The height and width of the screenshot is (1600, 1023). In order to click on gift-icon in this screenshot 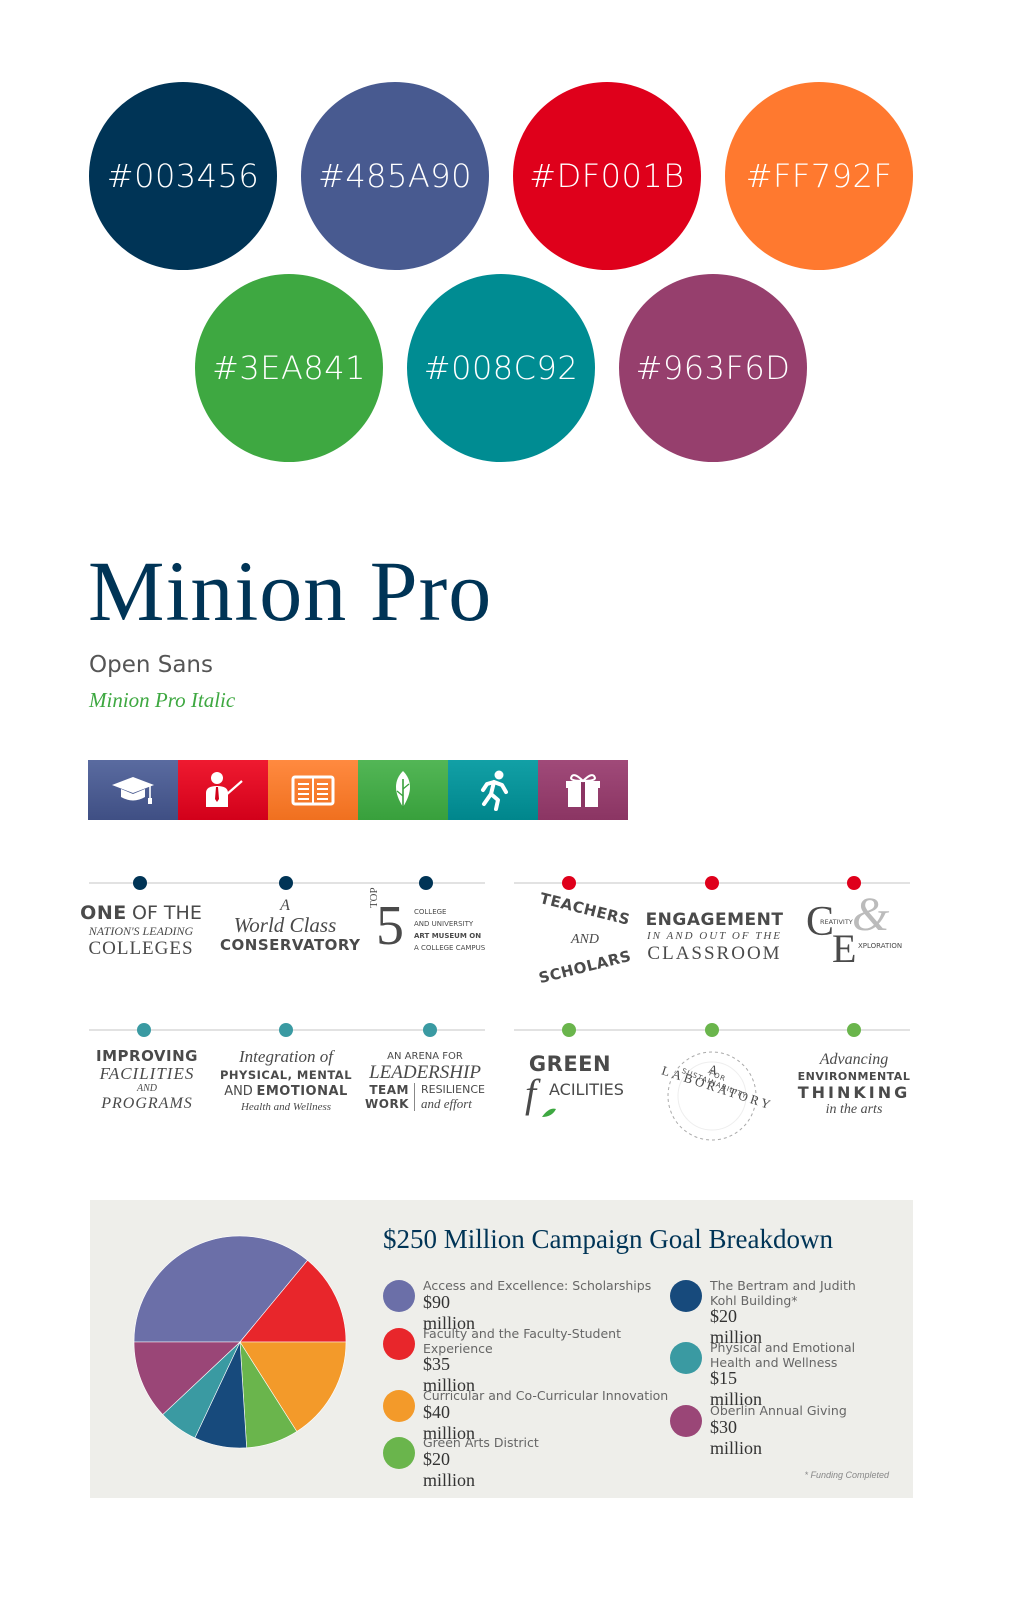, I will do `click(583, 790)`.